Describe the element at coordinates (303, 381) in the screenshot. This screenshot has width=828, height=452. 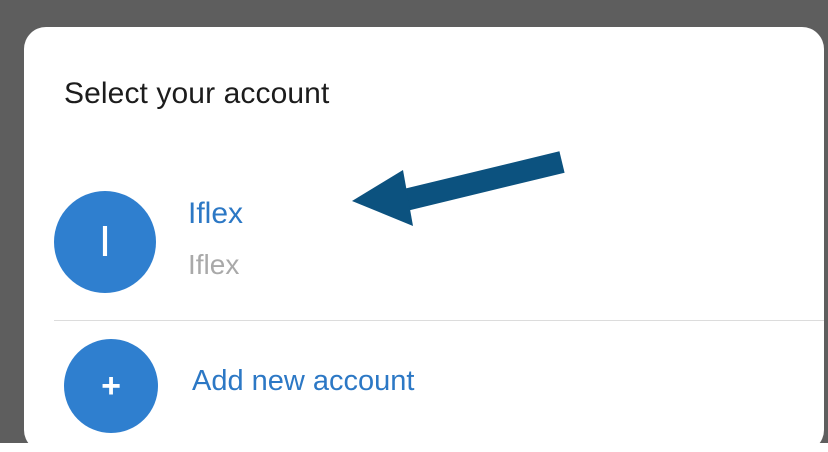
I see `add-account-label: Add new account` at that location.